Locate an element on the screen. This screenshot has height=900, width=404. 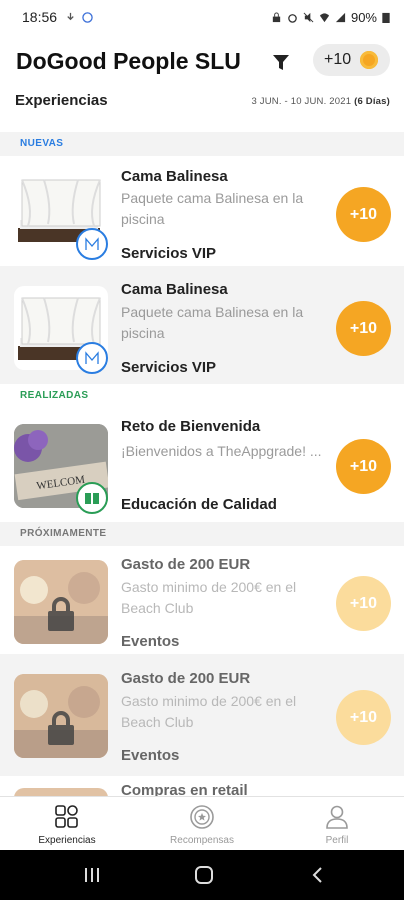
card-category: Educación de Calidad is located at coordinates (199, 504).